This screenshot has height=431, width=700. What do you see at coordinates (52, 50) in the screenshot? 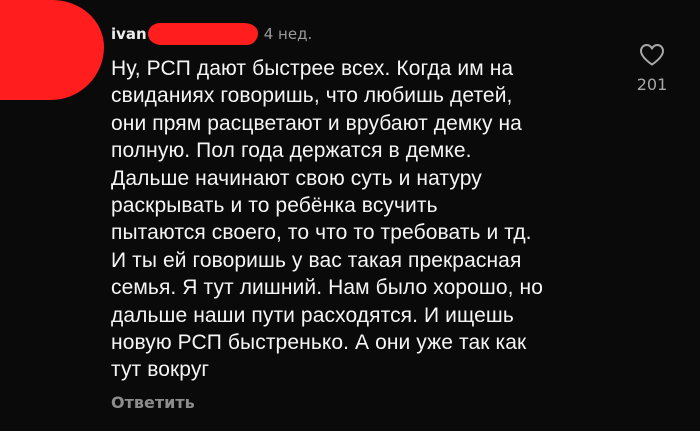
I see `avatar-redacted` at bounding box center [52, 50].